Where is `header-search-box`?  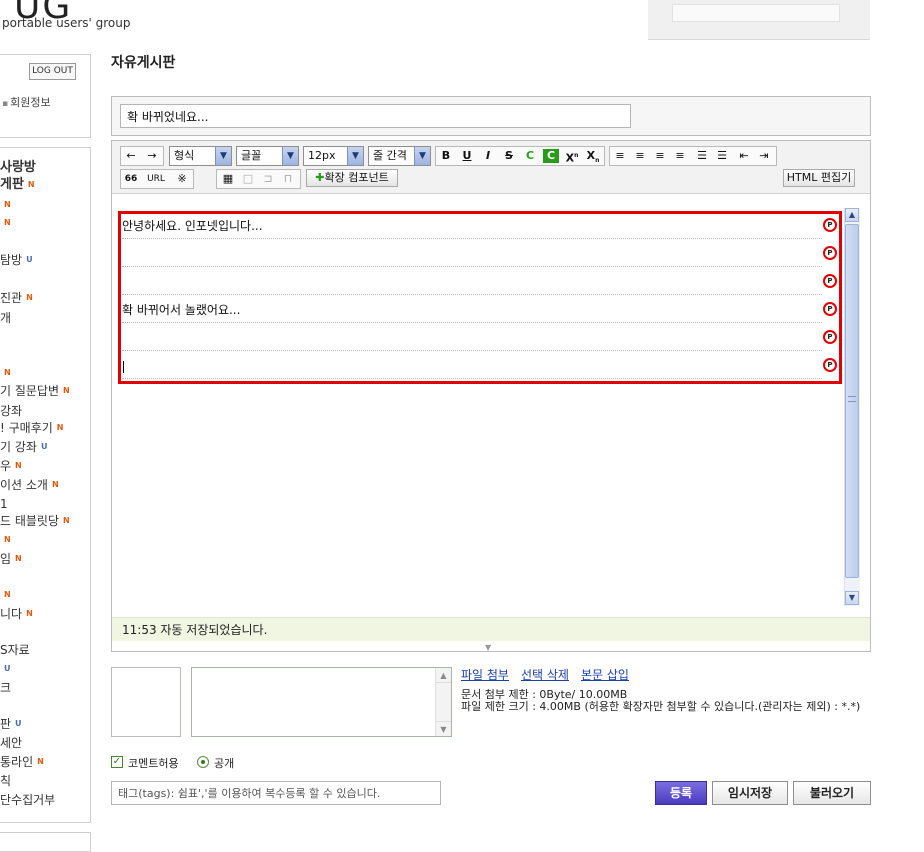
header-search-box is located at coordinates (756, 13).